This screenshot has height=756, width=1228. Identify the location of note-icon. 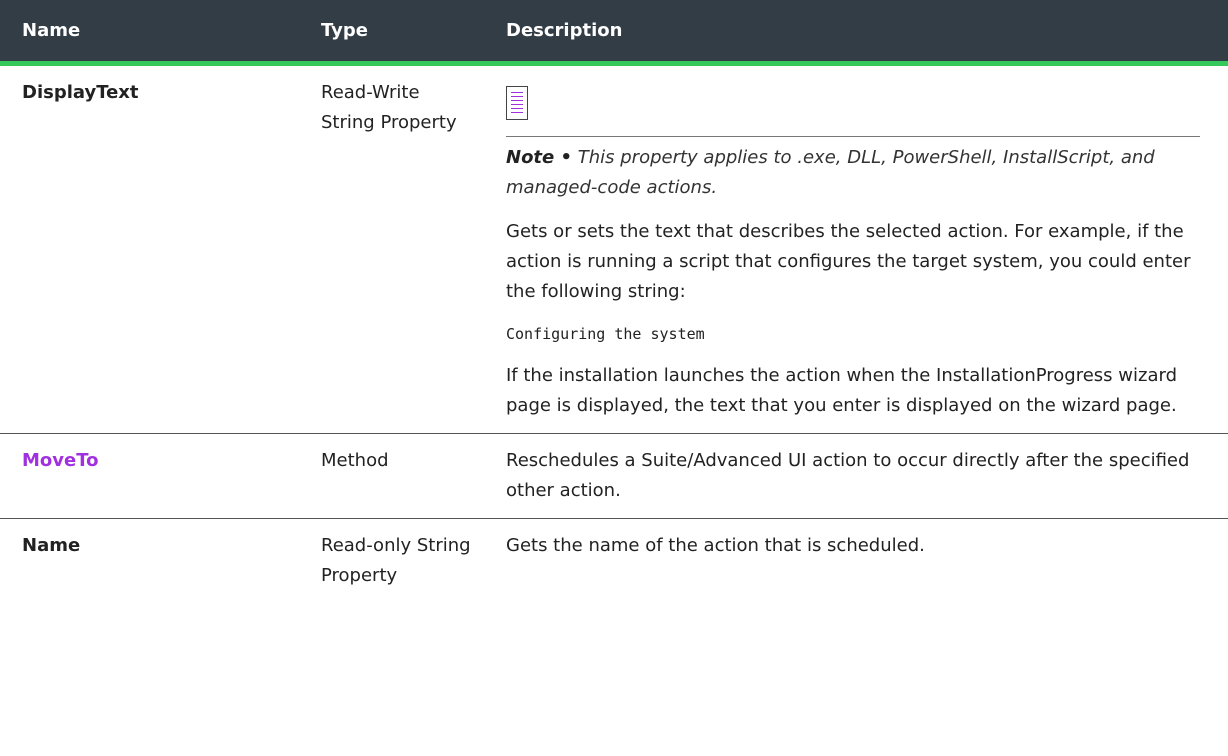
(517, 103).